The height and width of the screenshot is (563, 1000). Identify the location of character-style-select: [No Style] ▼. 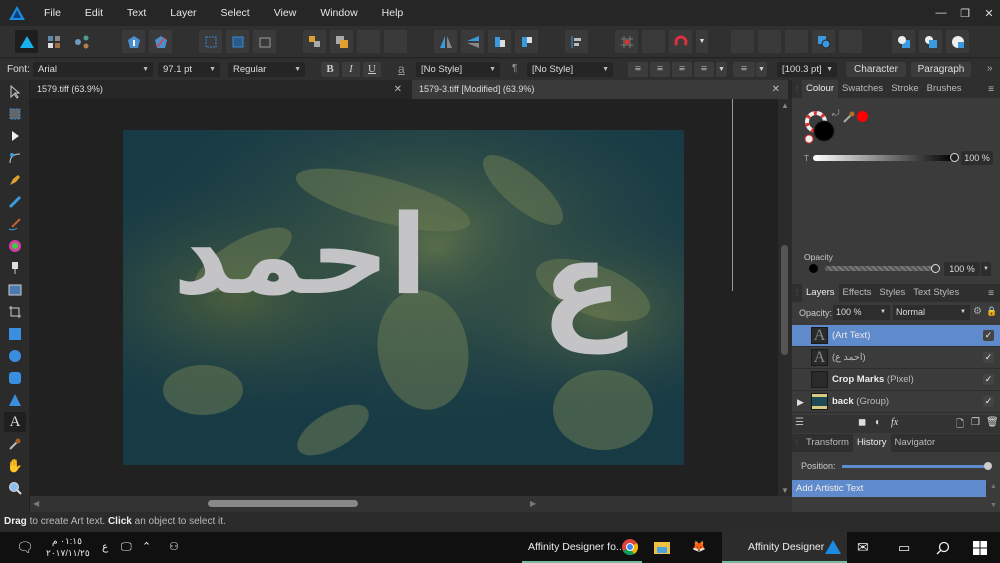
(458, 69).